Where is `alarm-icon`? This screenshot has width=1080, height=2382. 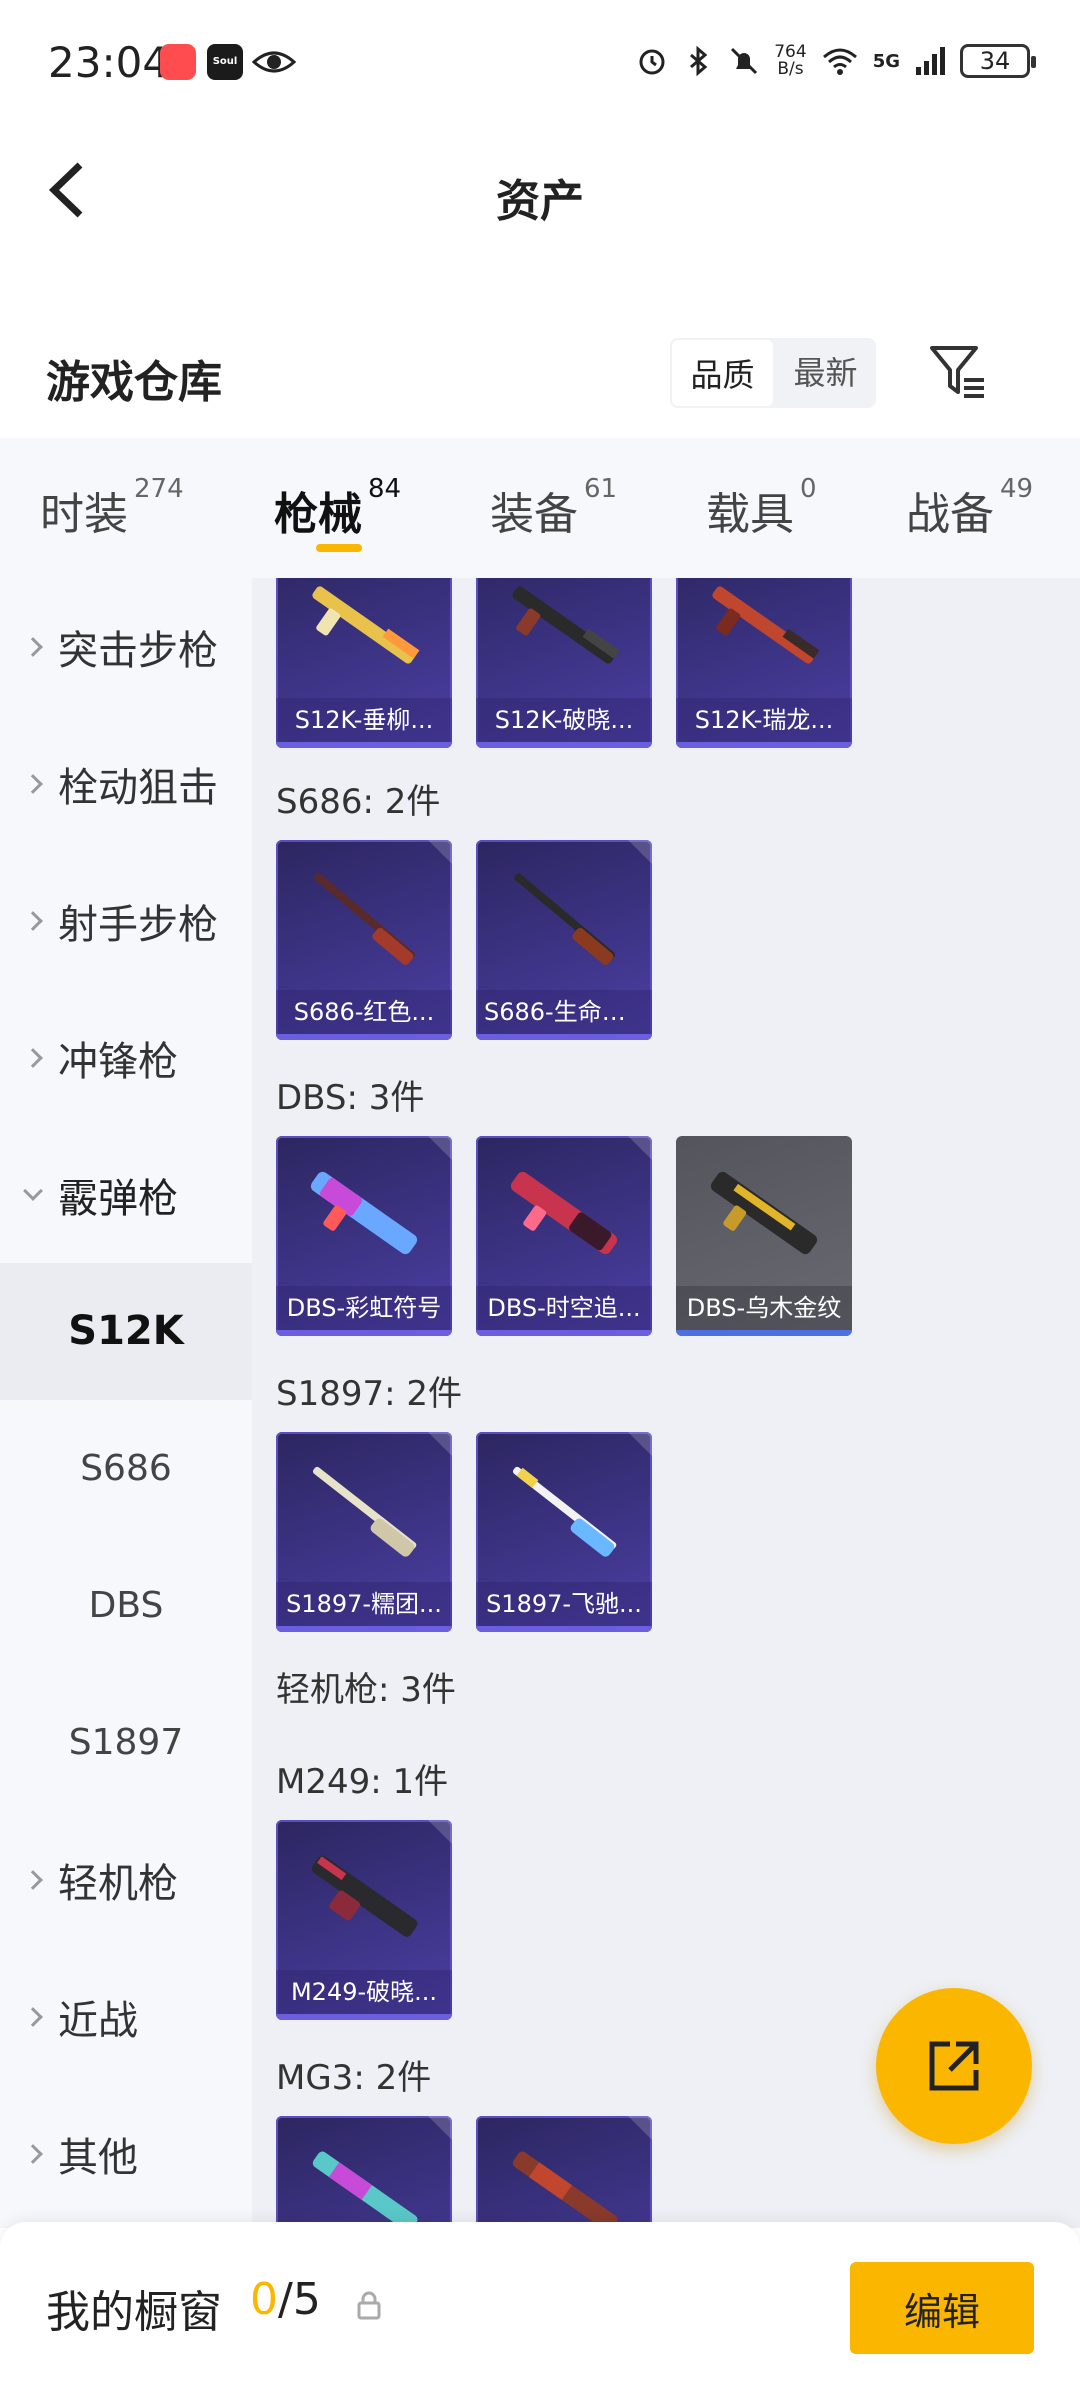
alarm-icon is located at coordinates (652, 62).